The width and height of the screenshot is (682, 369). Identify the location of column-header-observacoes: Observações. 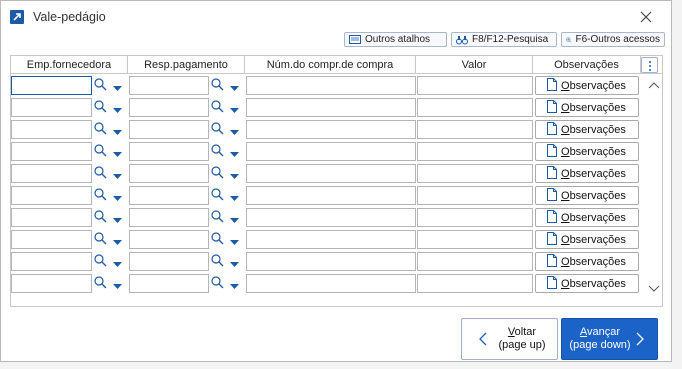
(587, 65).